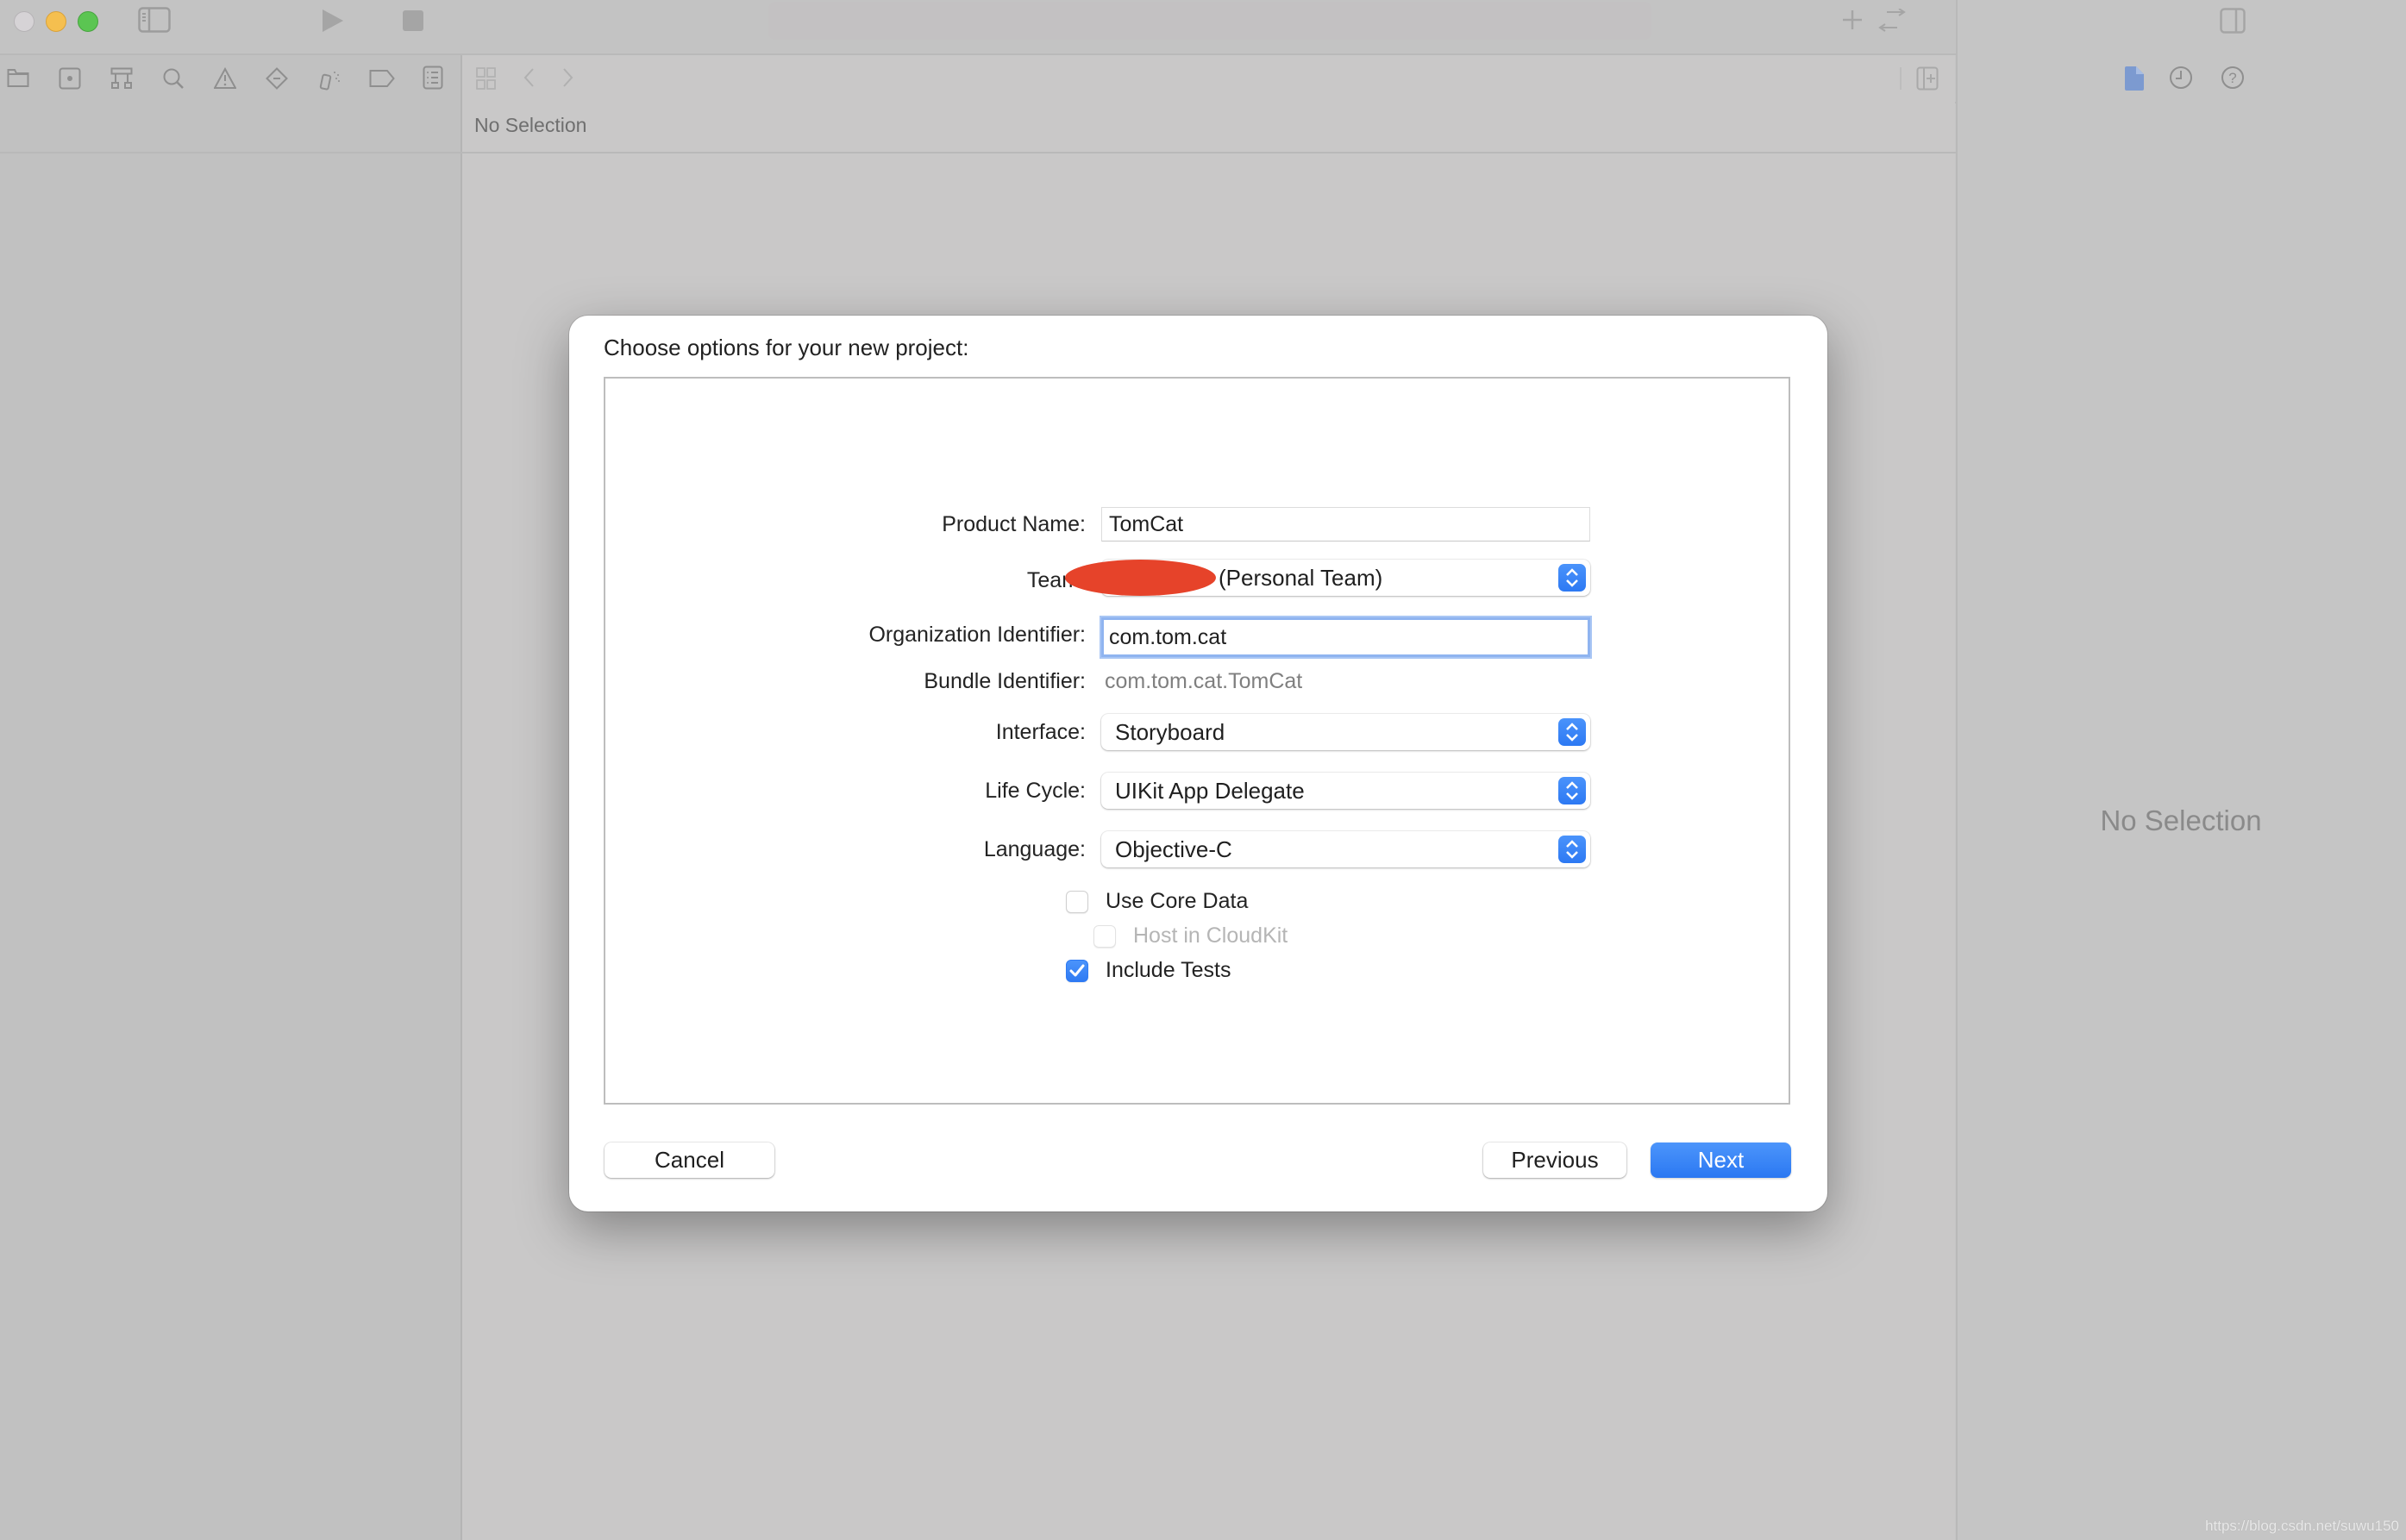 This screenshot has height=1540, width=2406. Describe the element at coordinates (2134, 78) in the screenshot. I see `file-inspector-icon` at that location.